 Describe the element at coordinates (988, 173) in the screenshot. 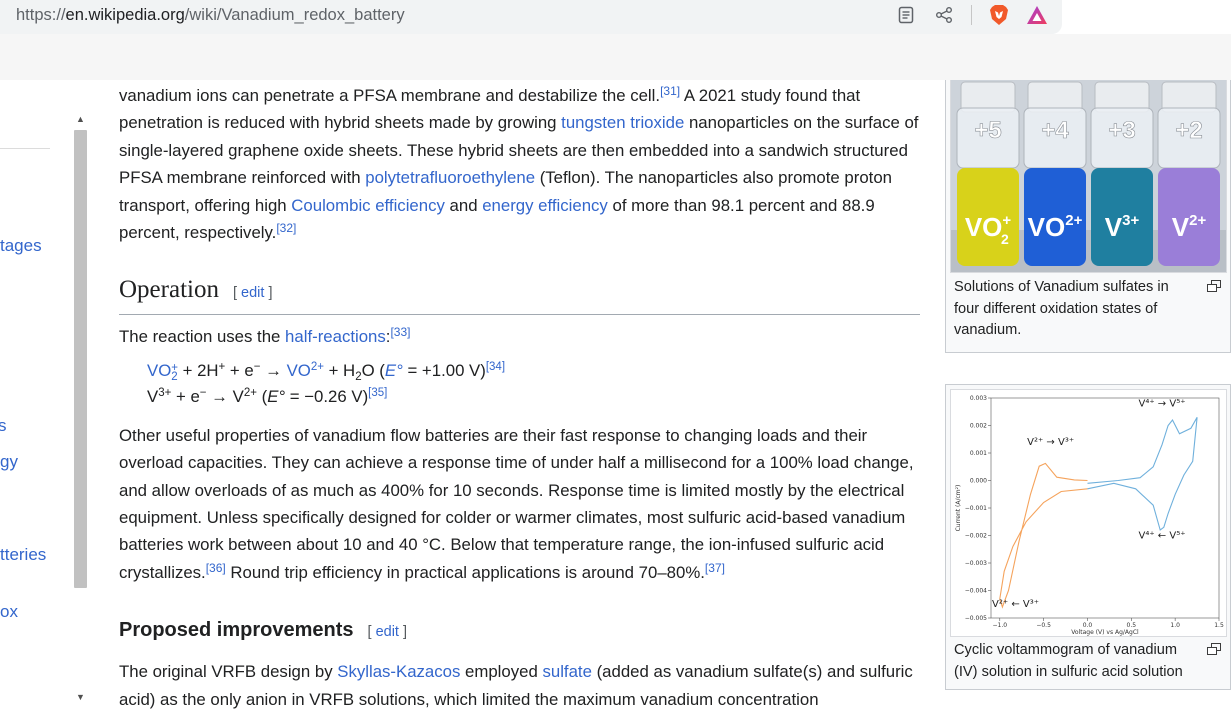

I see `vial: +5VO+2` at that location.